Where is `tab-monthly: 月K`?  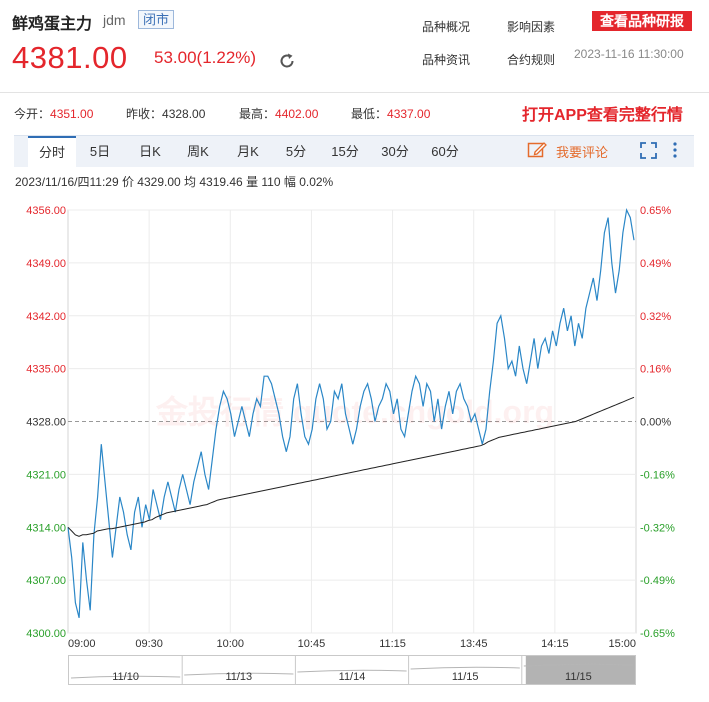 tab-monthly: 月K is located at coordinates (248, 151).